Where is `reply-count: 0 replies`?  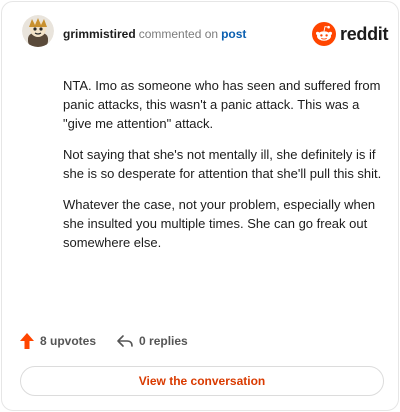 reply-count: 0 replies is located at coordinates (163, 341).